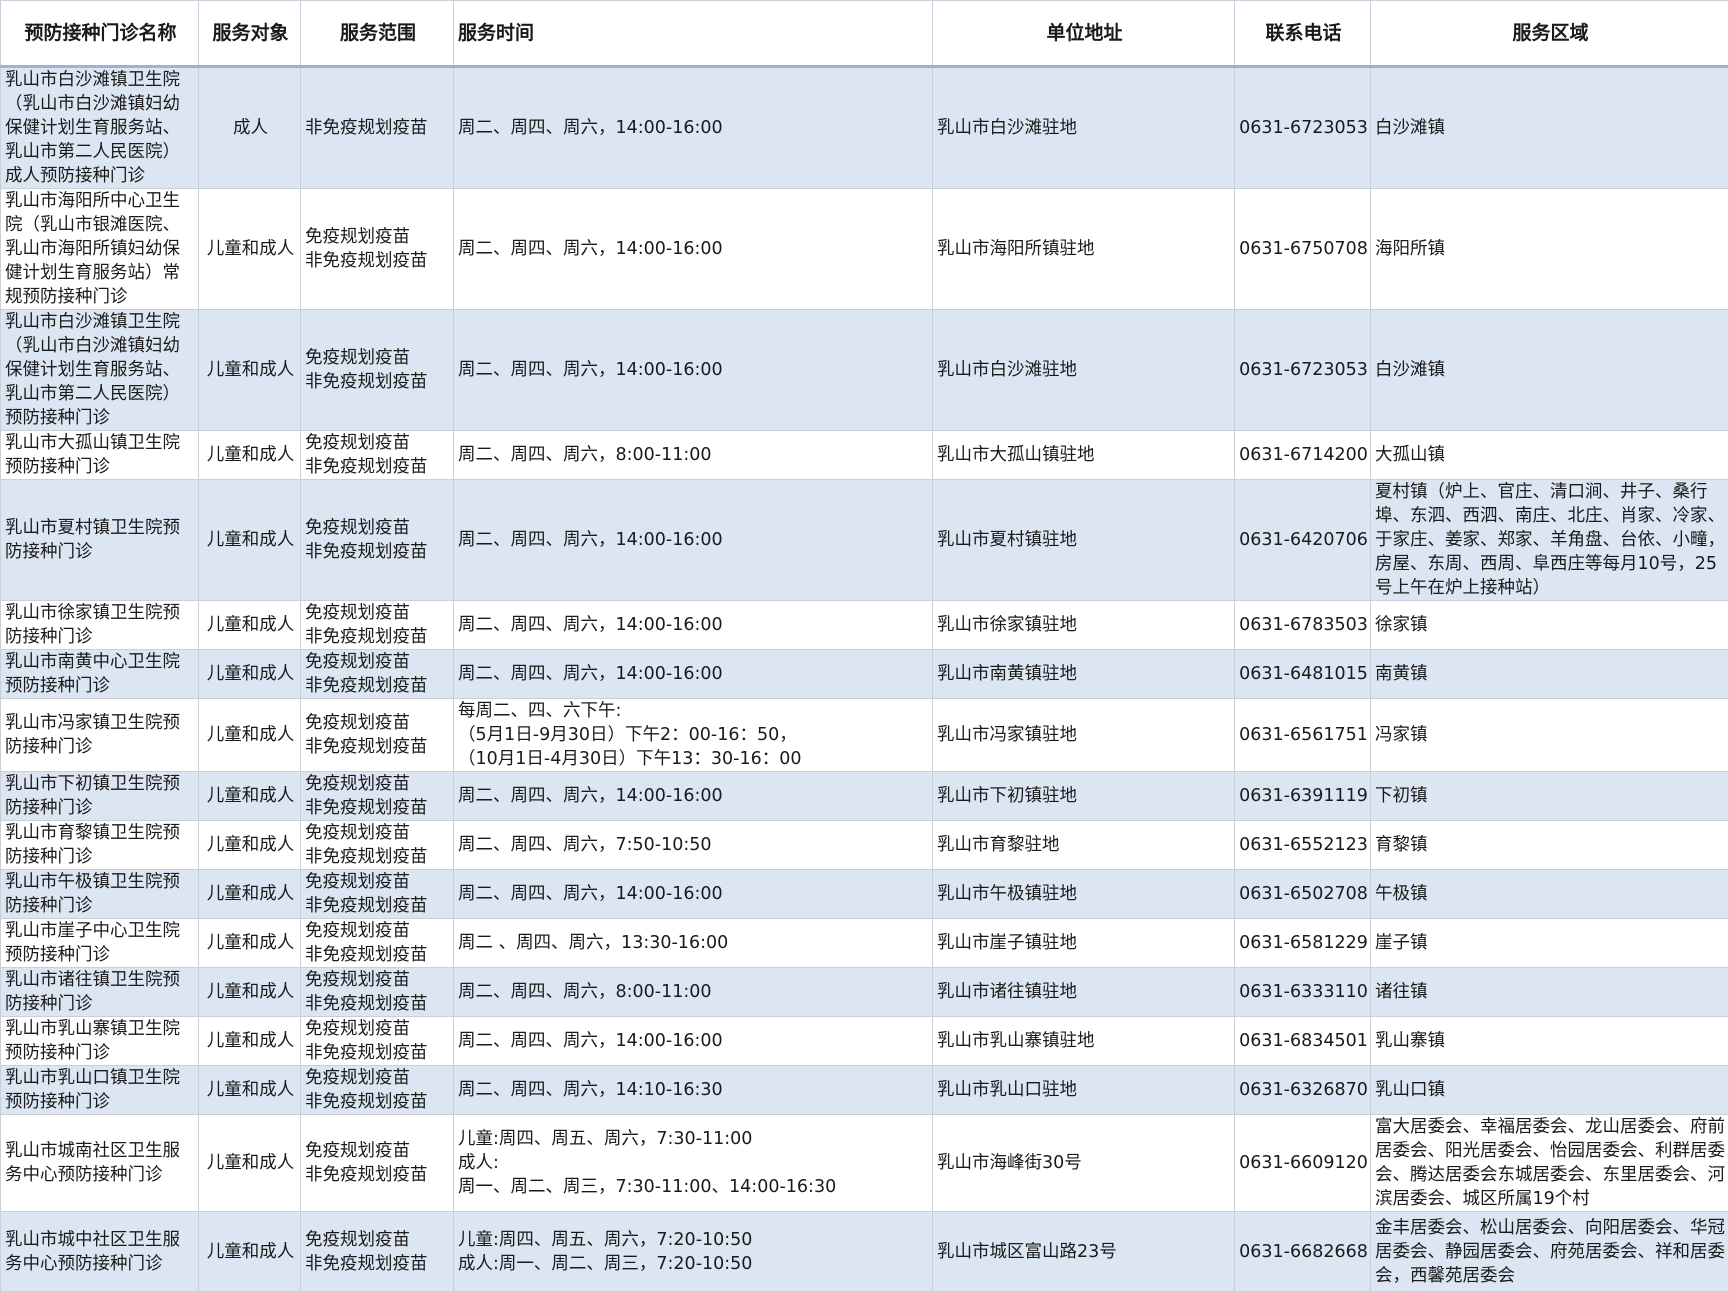 The width and height of the screenshot is (1728, 1292). What do you see at coordinates (100, 34) in the screenshot?
I see `header-name: 预防接种门诊名称` at bounding box center [100, 34].